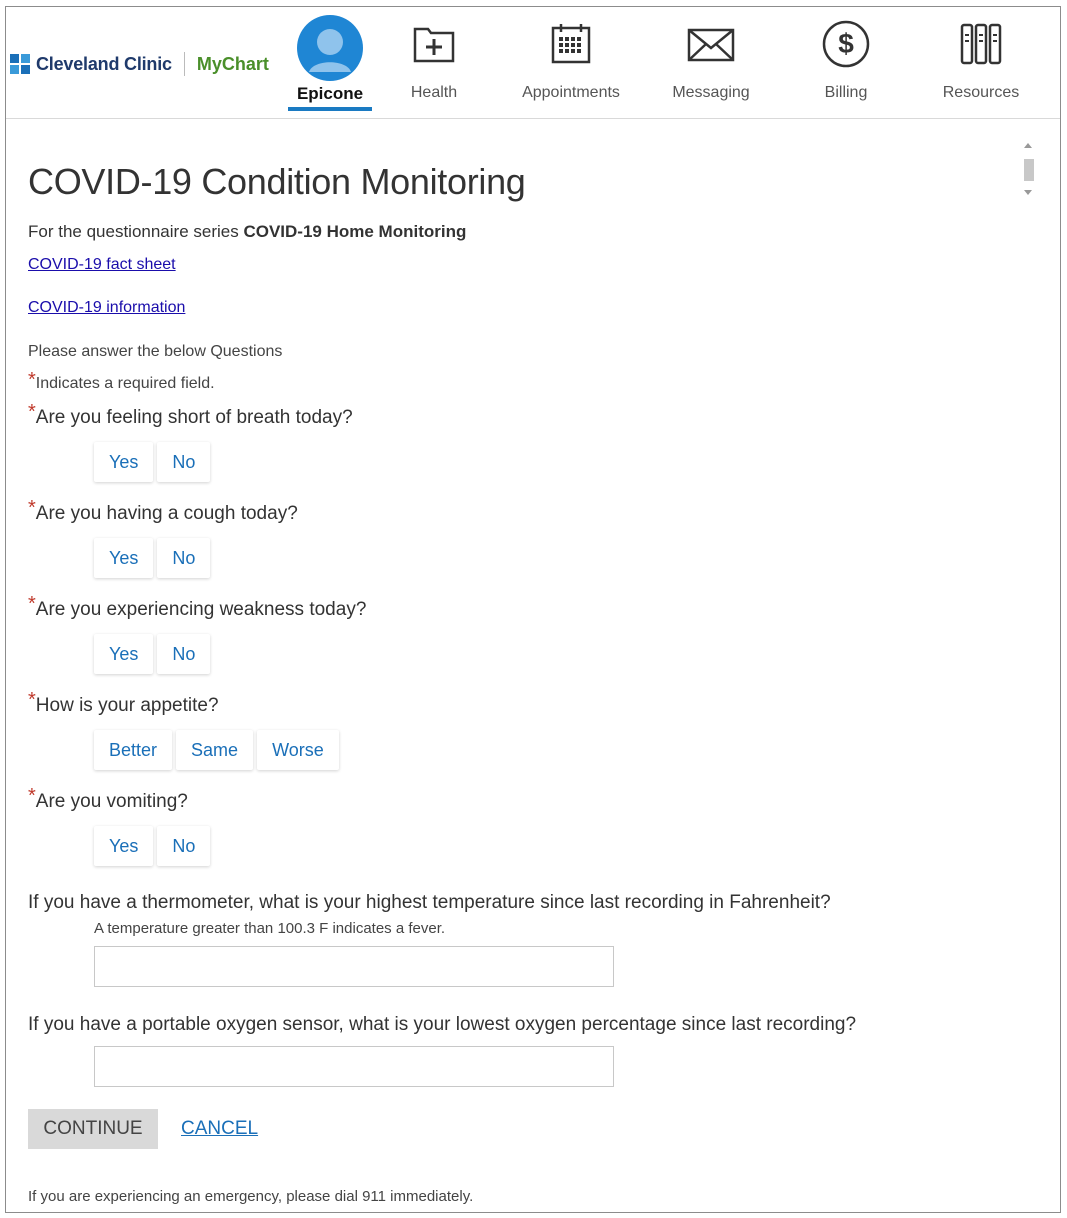  I want to click on logo-divider, so click(184, 64).